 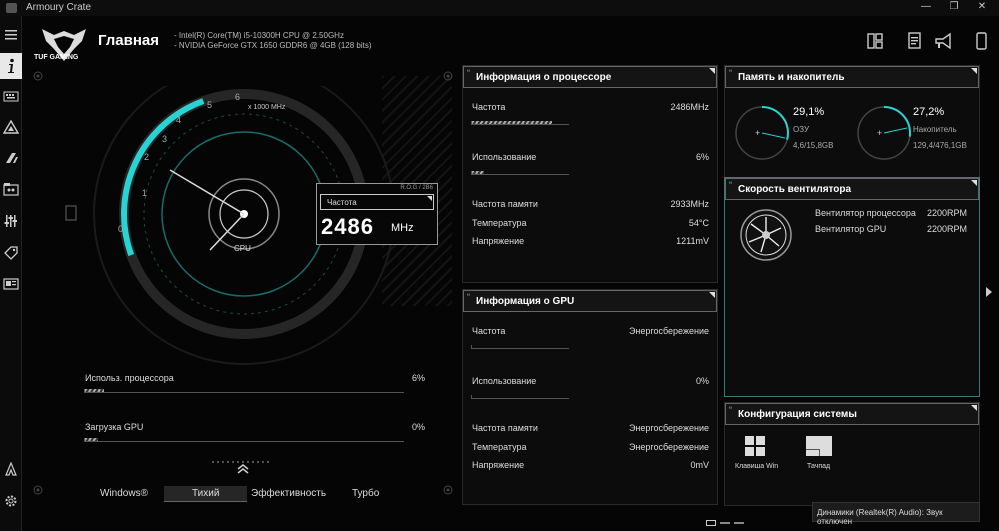 I want to click on ram-ring: +, so click(x=762, y=133).